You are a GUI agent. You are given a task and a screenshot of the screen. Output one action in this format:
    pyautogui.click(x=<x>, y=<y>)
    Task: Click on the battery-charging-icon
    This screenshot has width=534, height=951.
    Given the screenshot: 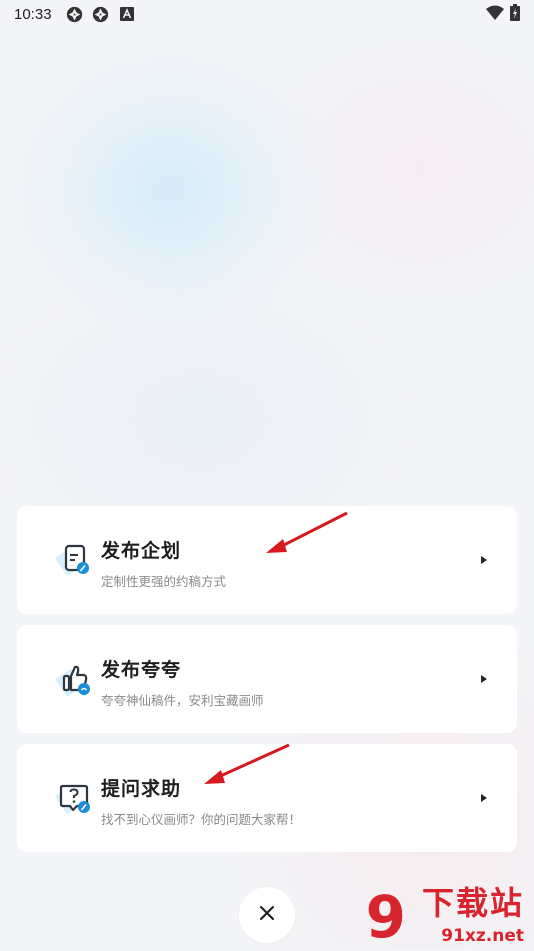 What is the action you would take?
    pyautogui.click(x=515, y=14)
    